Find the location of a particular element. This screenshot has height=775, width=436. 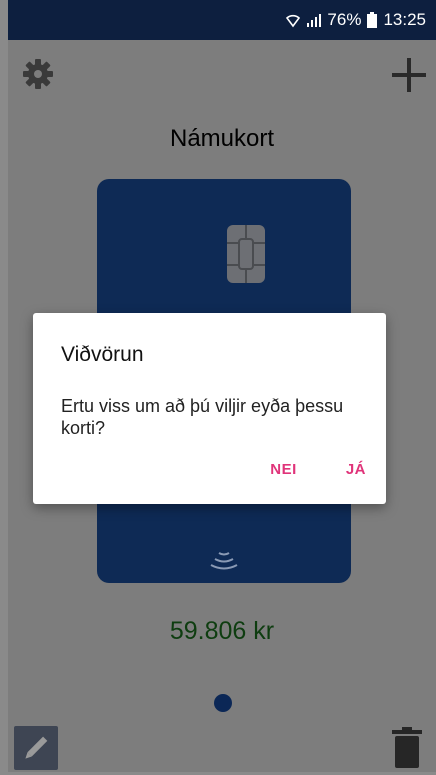

signal-icon is located at coordinates (314, 20).